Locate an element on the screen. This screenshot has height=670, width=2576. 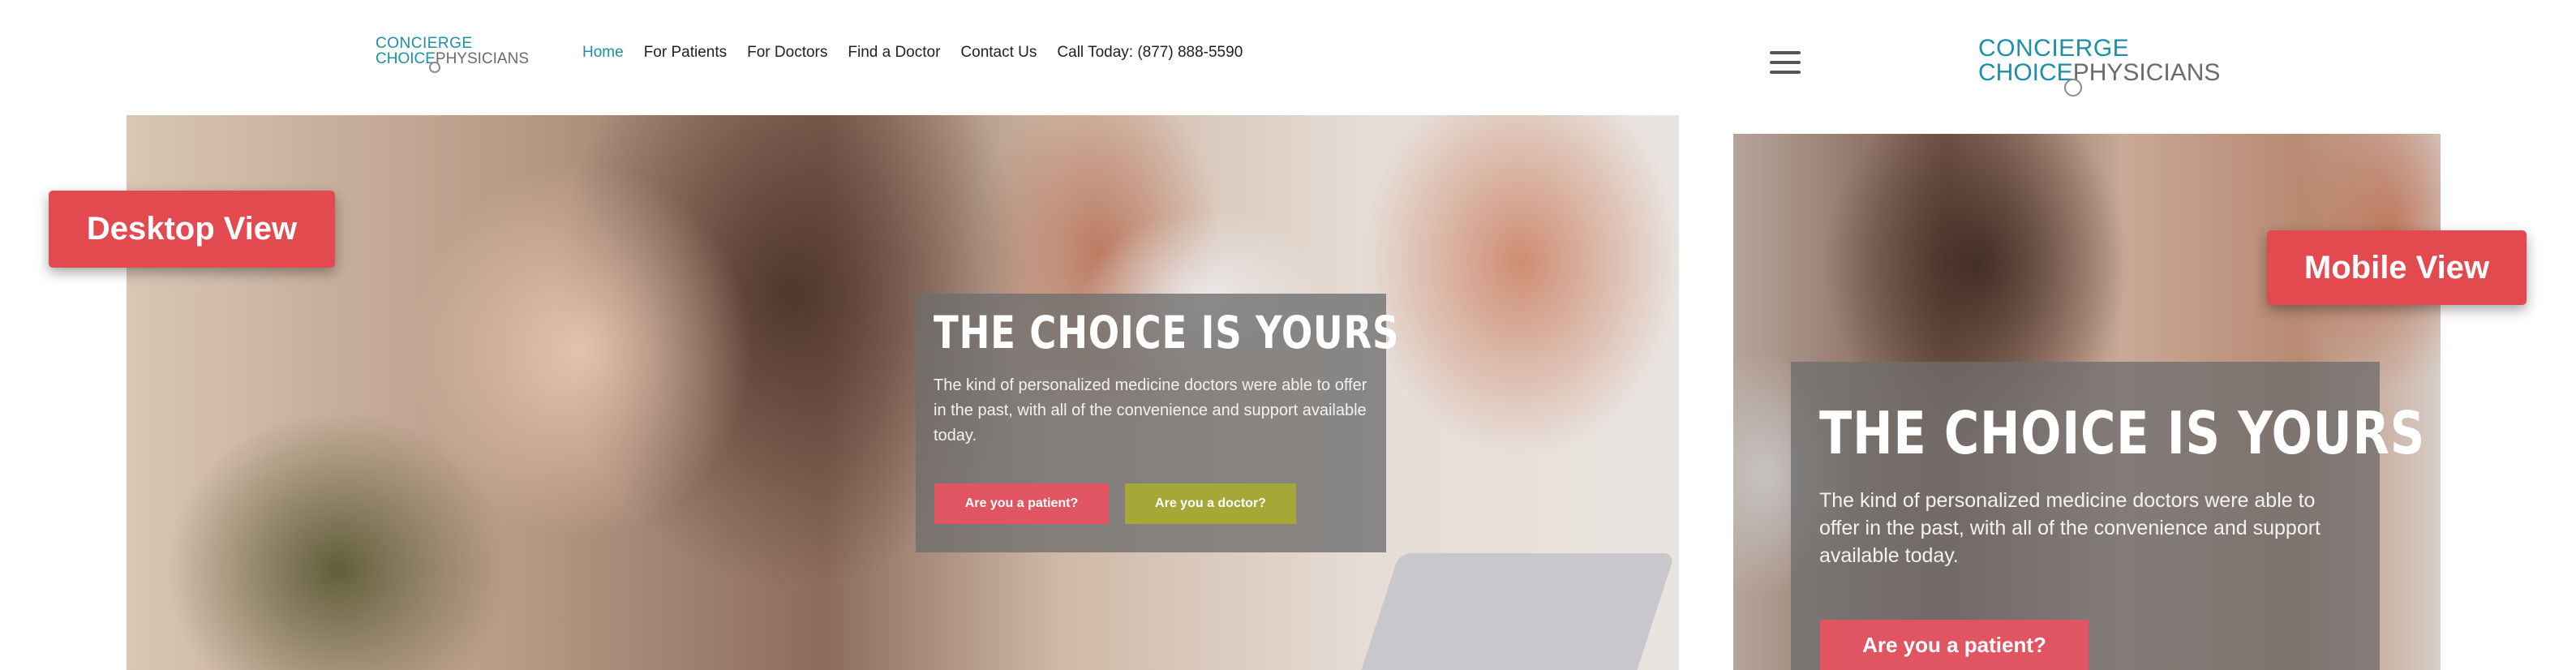
desktop-patient-button: Are you a patient? is located at coordinates (1021, 503).